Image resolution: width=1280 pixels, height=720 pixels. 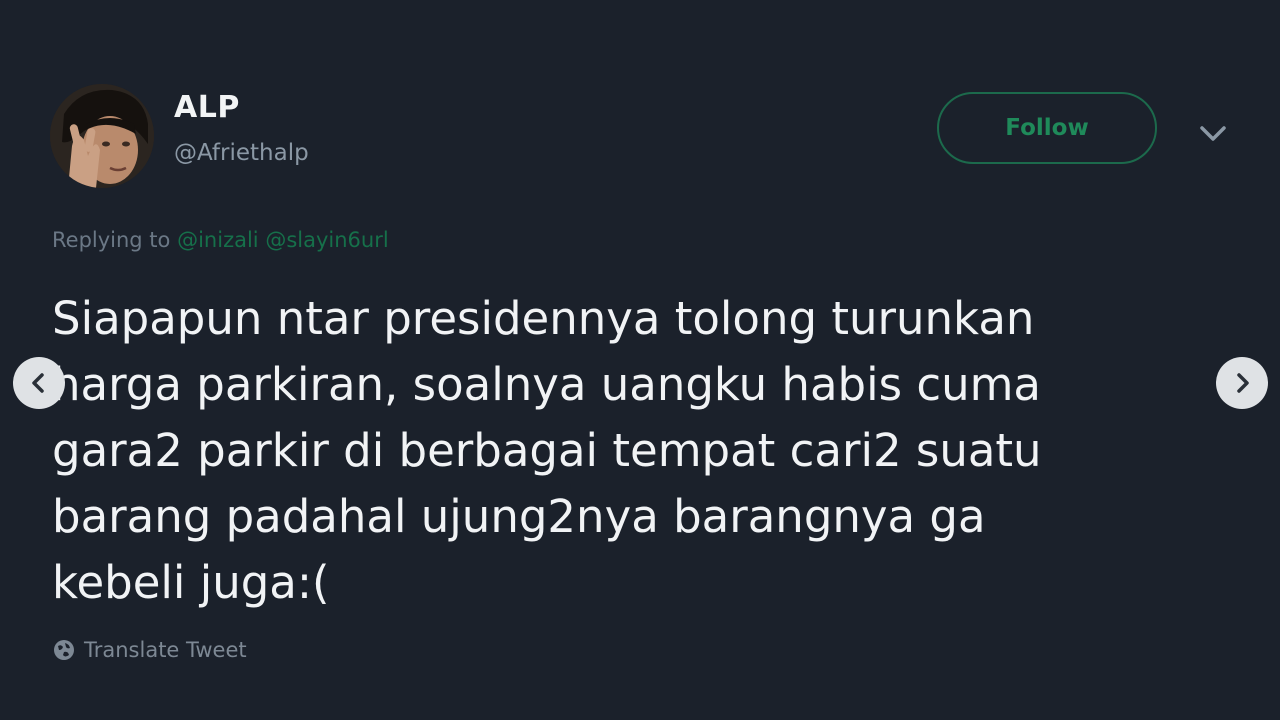 I want to click on follow-button-label: Follow, so click(x=1047, y=128).